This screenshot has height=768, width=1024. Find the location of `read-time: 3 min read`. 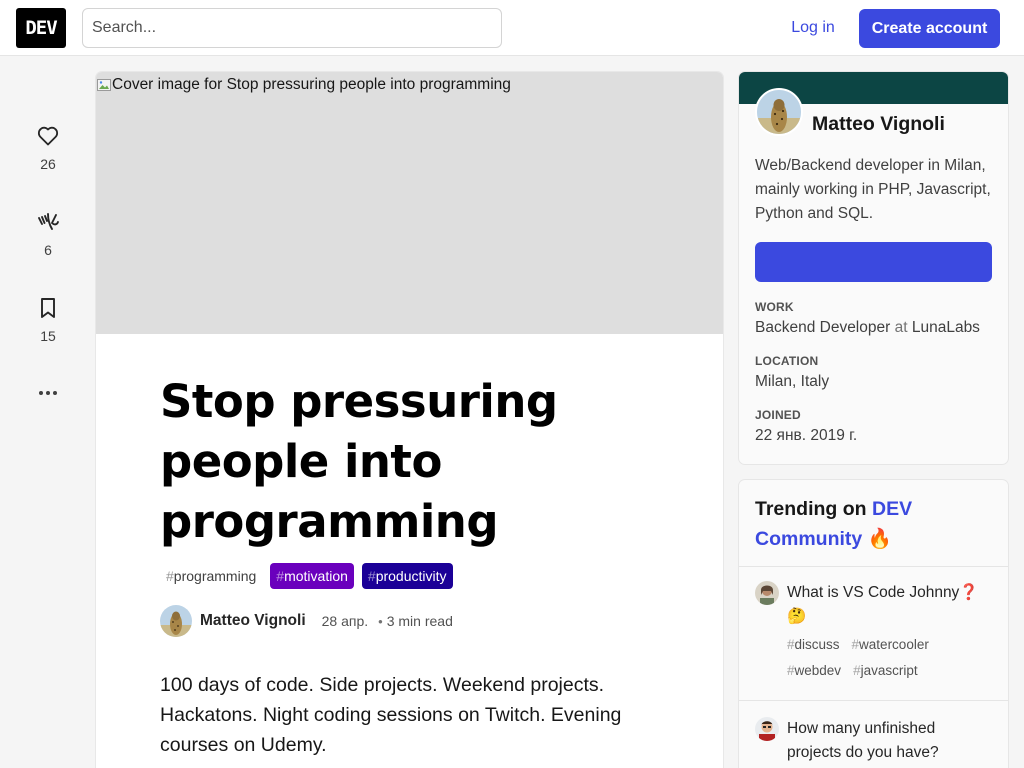

read-time: 3 min read is located at coordinates (419, 621).